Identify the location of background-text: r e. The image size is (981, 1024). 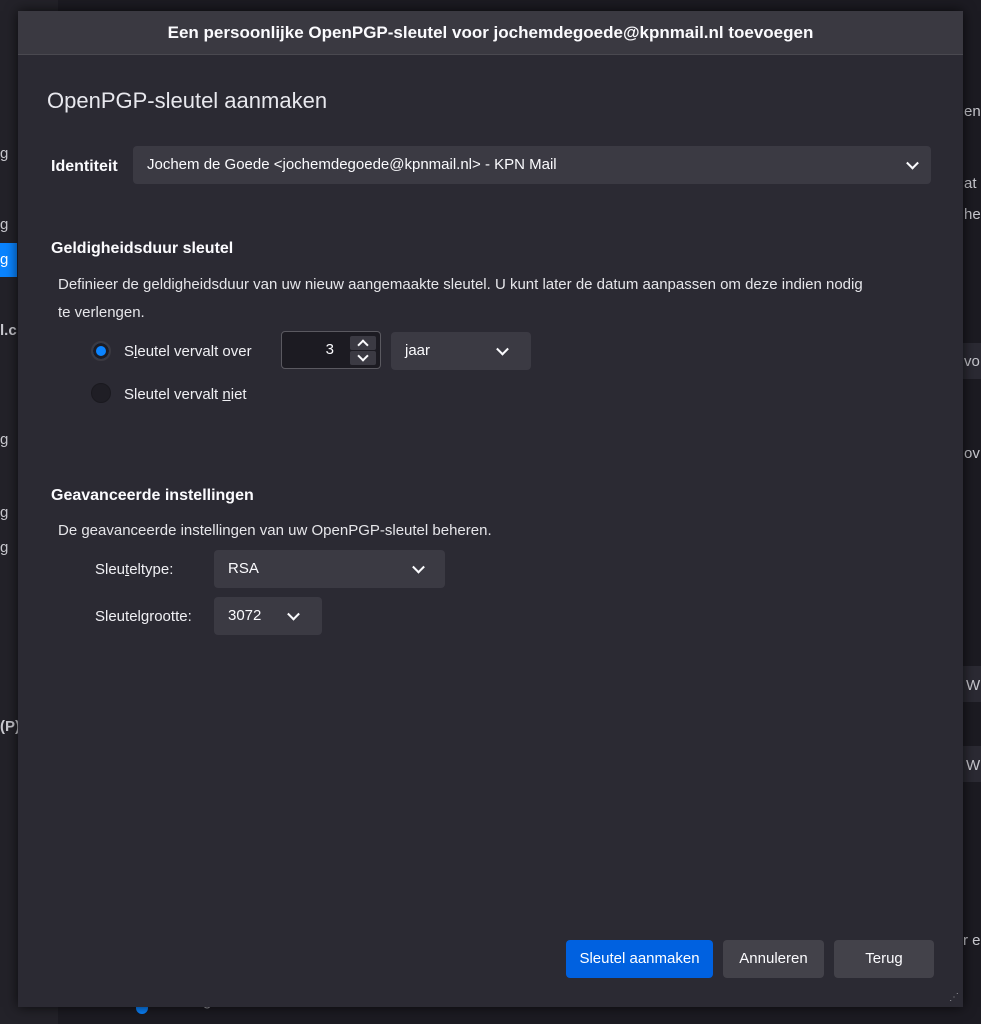
(972, 940).